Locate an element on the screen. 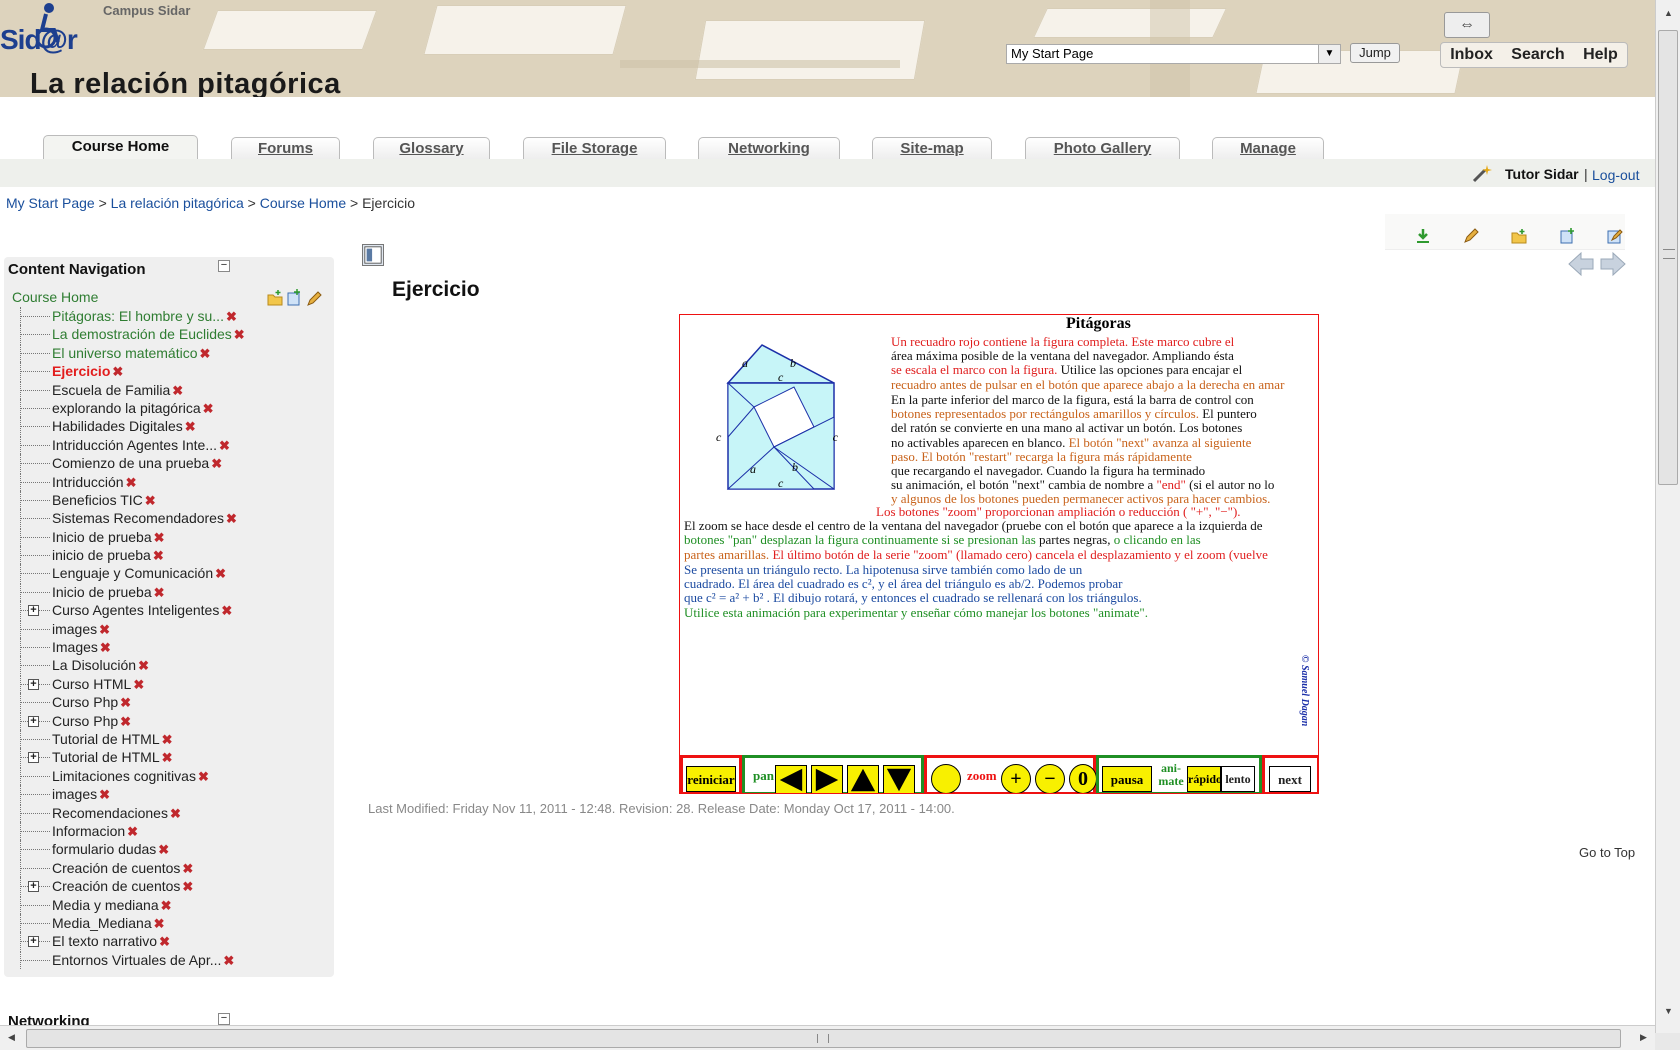 The image size is (1680, 1050). sidebar-item-label: Habilidades Digitales is located at coordinates (117, 426).